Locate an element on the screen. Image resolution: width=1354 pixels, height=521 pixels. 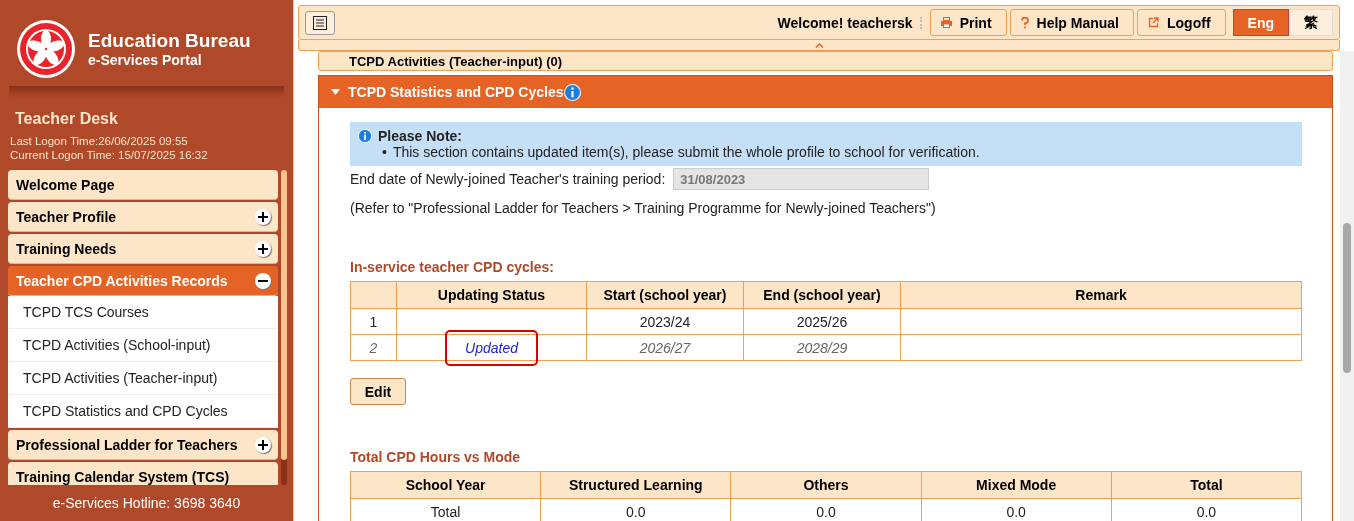
menu-item: Teacher Profile is located at coordinates (143, 217).